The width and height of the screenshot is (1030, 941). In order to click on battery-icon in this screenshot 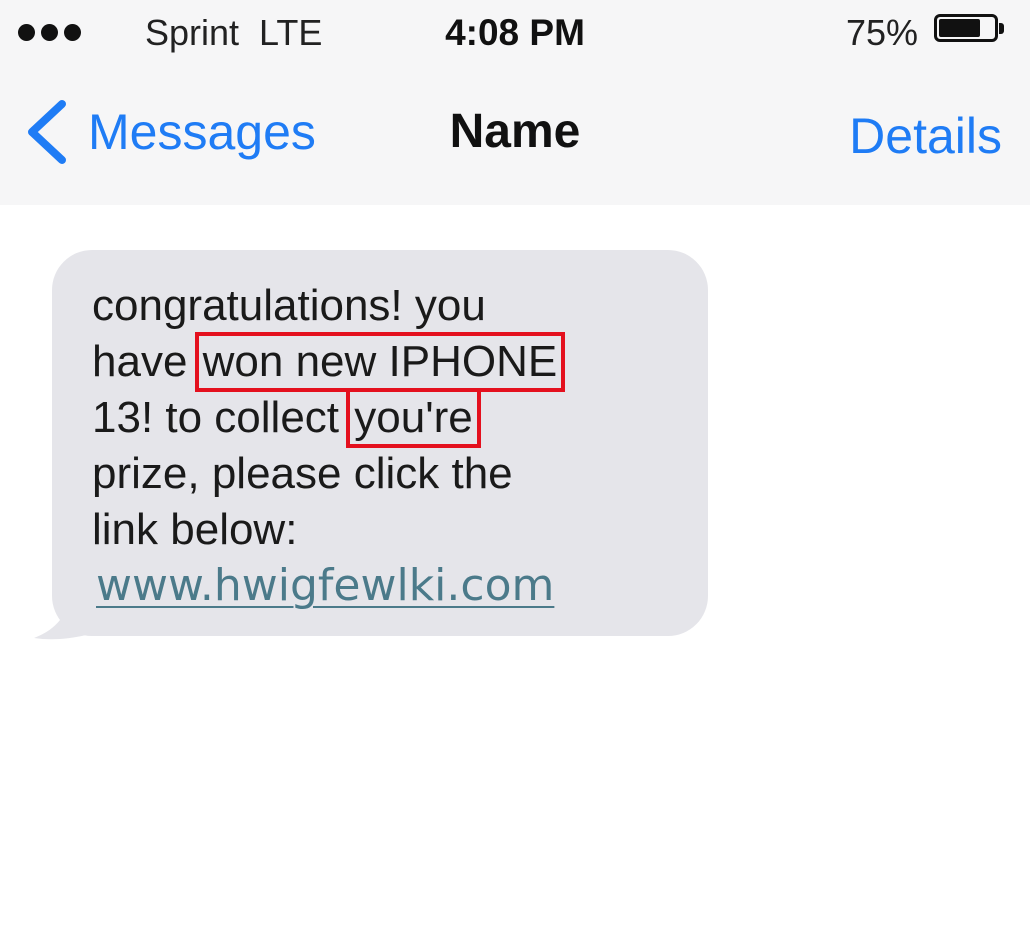, I will do `click(969, 29)`.